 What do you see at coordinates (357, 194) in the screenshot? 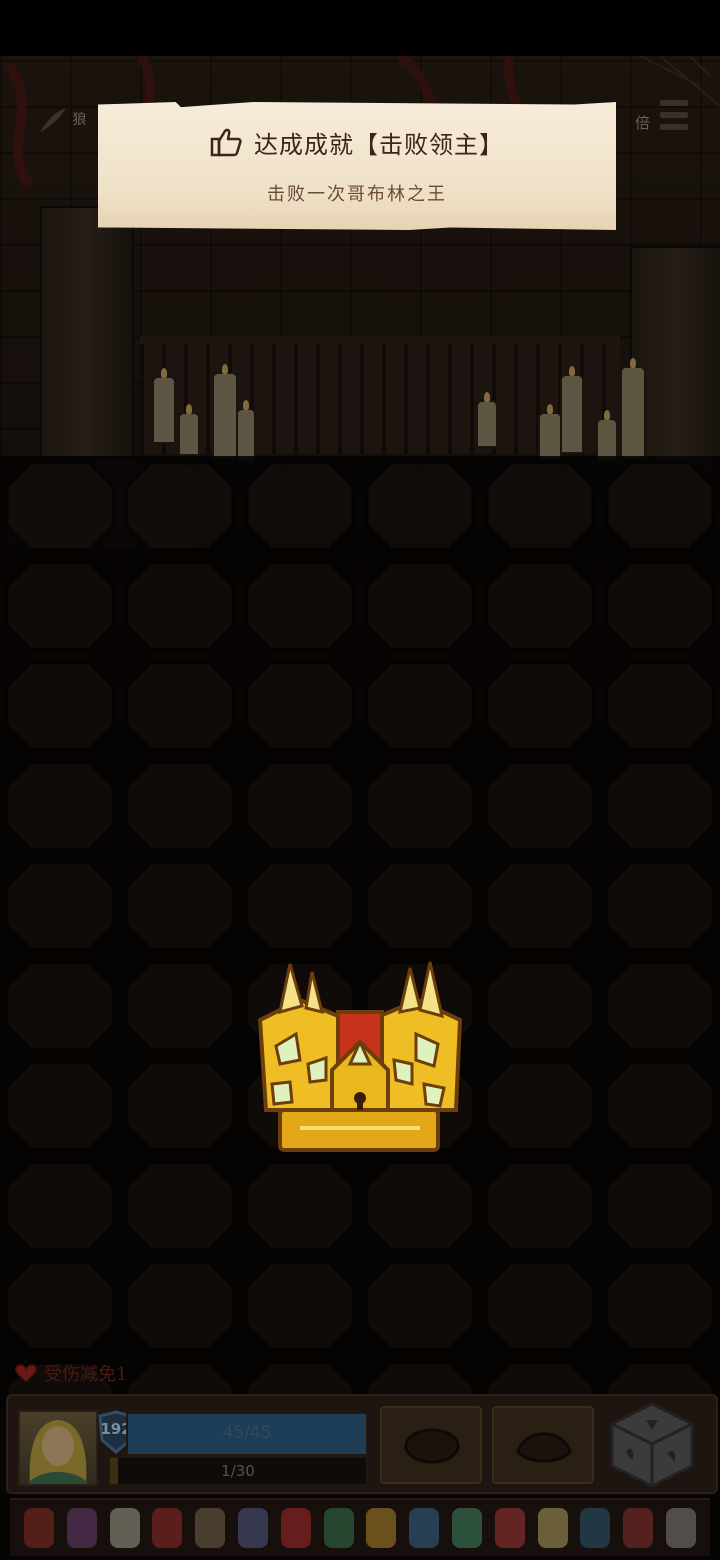
I see `achievement-description: 击败一次哥布林之王` at bounding box center [357, 194].